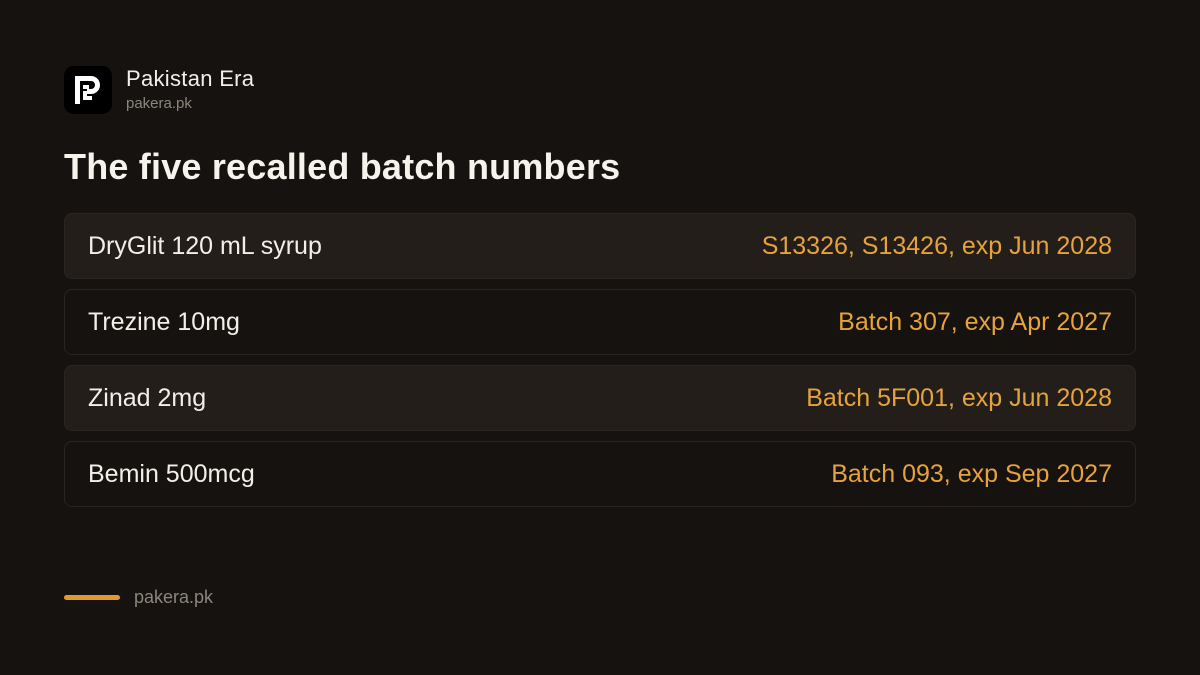 This screenshot has width=1200, height=675. I want to click on list-item: Zinad 2mg Batch 5F001, exp Jun 2028, so click(600, 398).